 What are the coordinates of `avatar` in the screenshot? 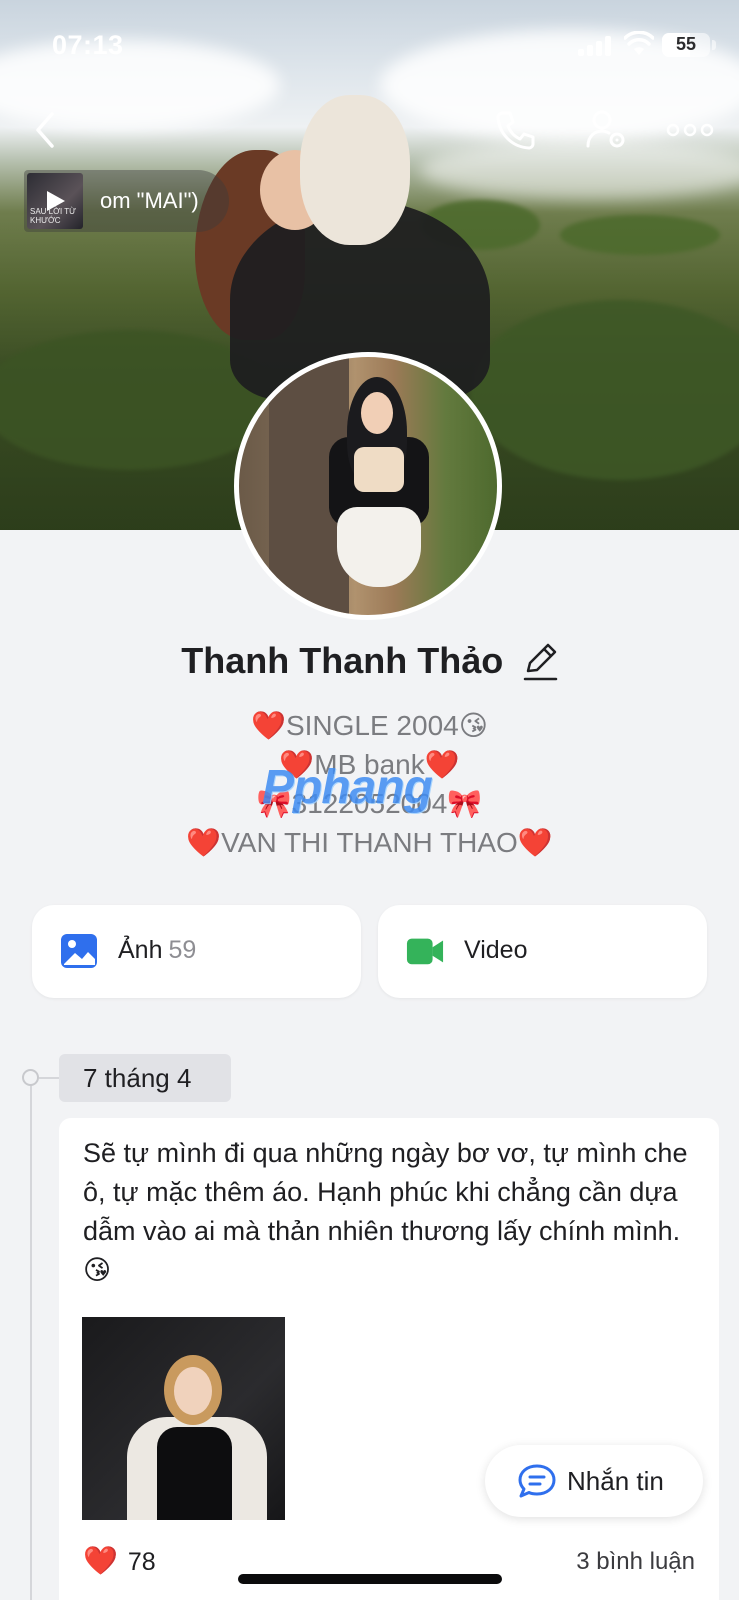 It's located at (368, 486).